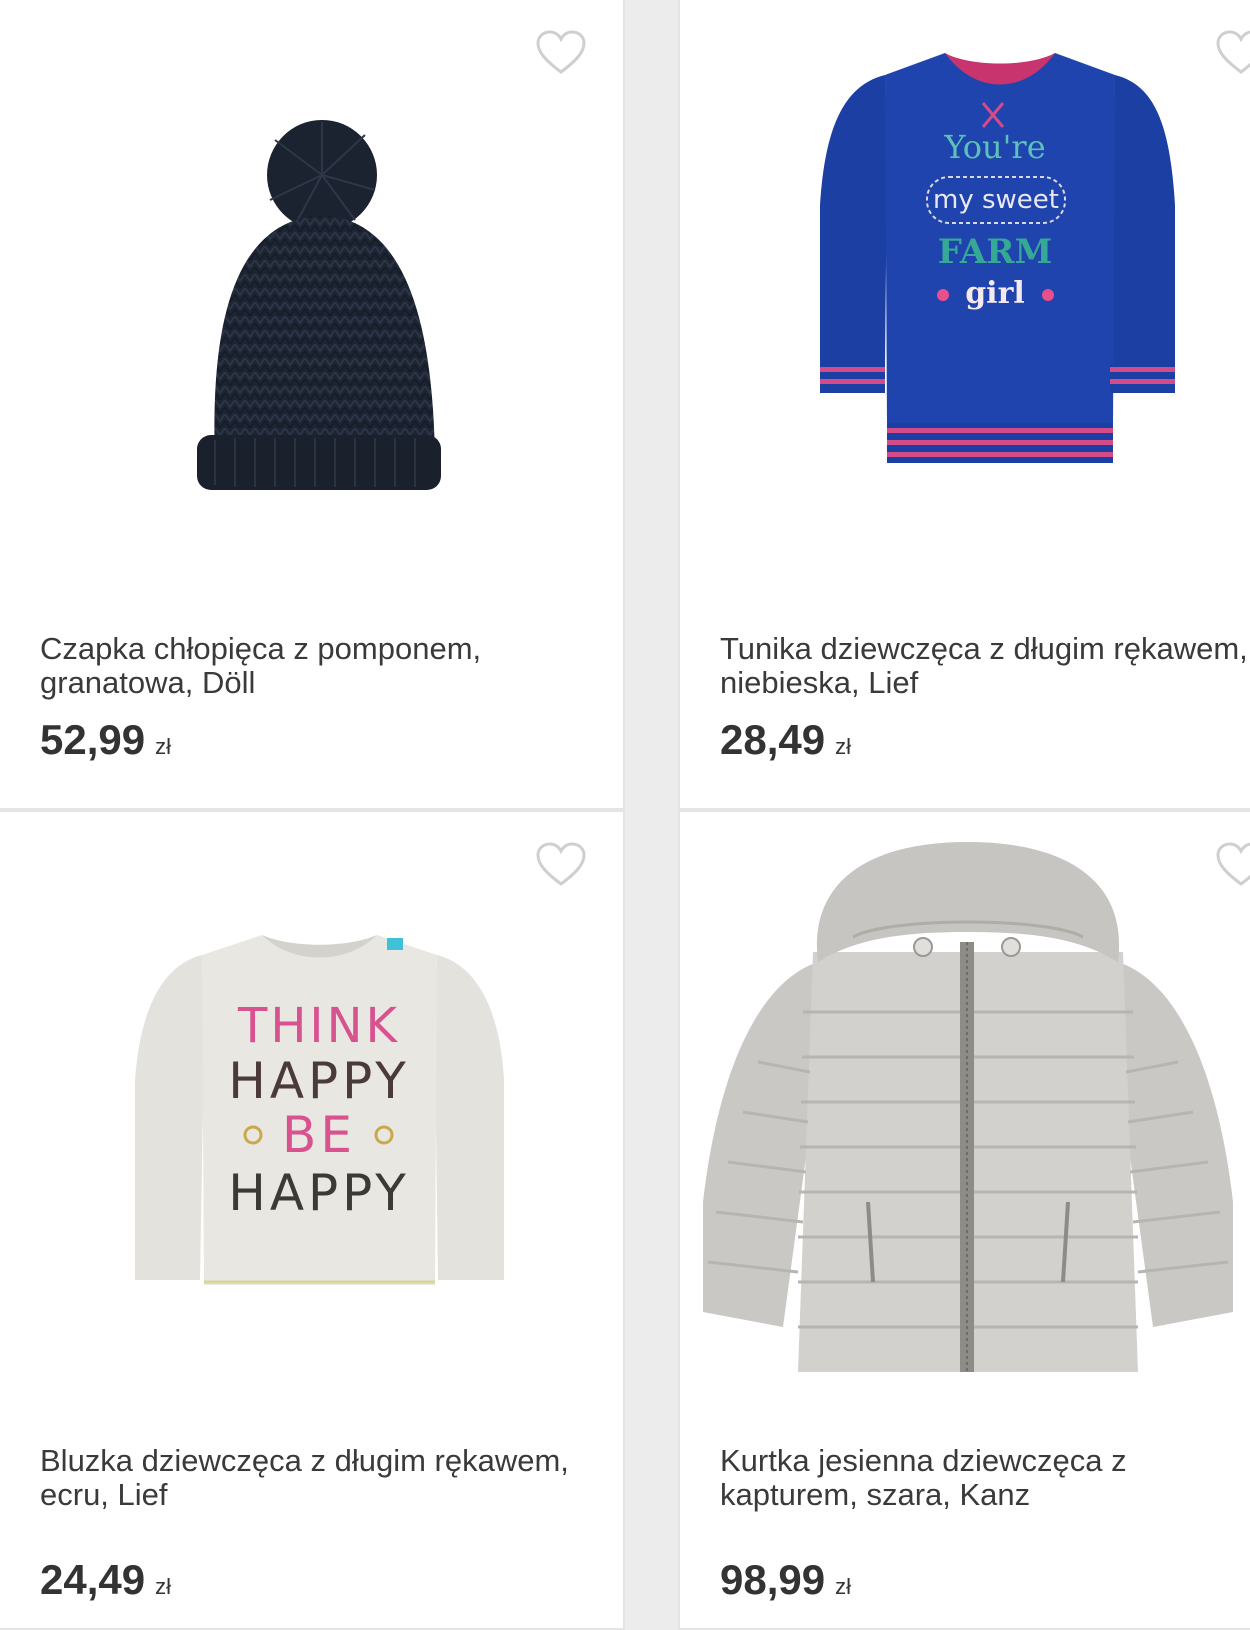 This screenshot has width=1250, height=1630. Describe the element at coordinates (318, 1026) in the screenshot. I see `print-text: THINK` at that location.